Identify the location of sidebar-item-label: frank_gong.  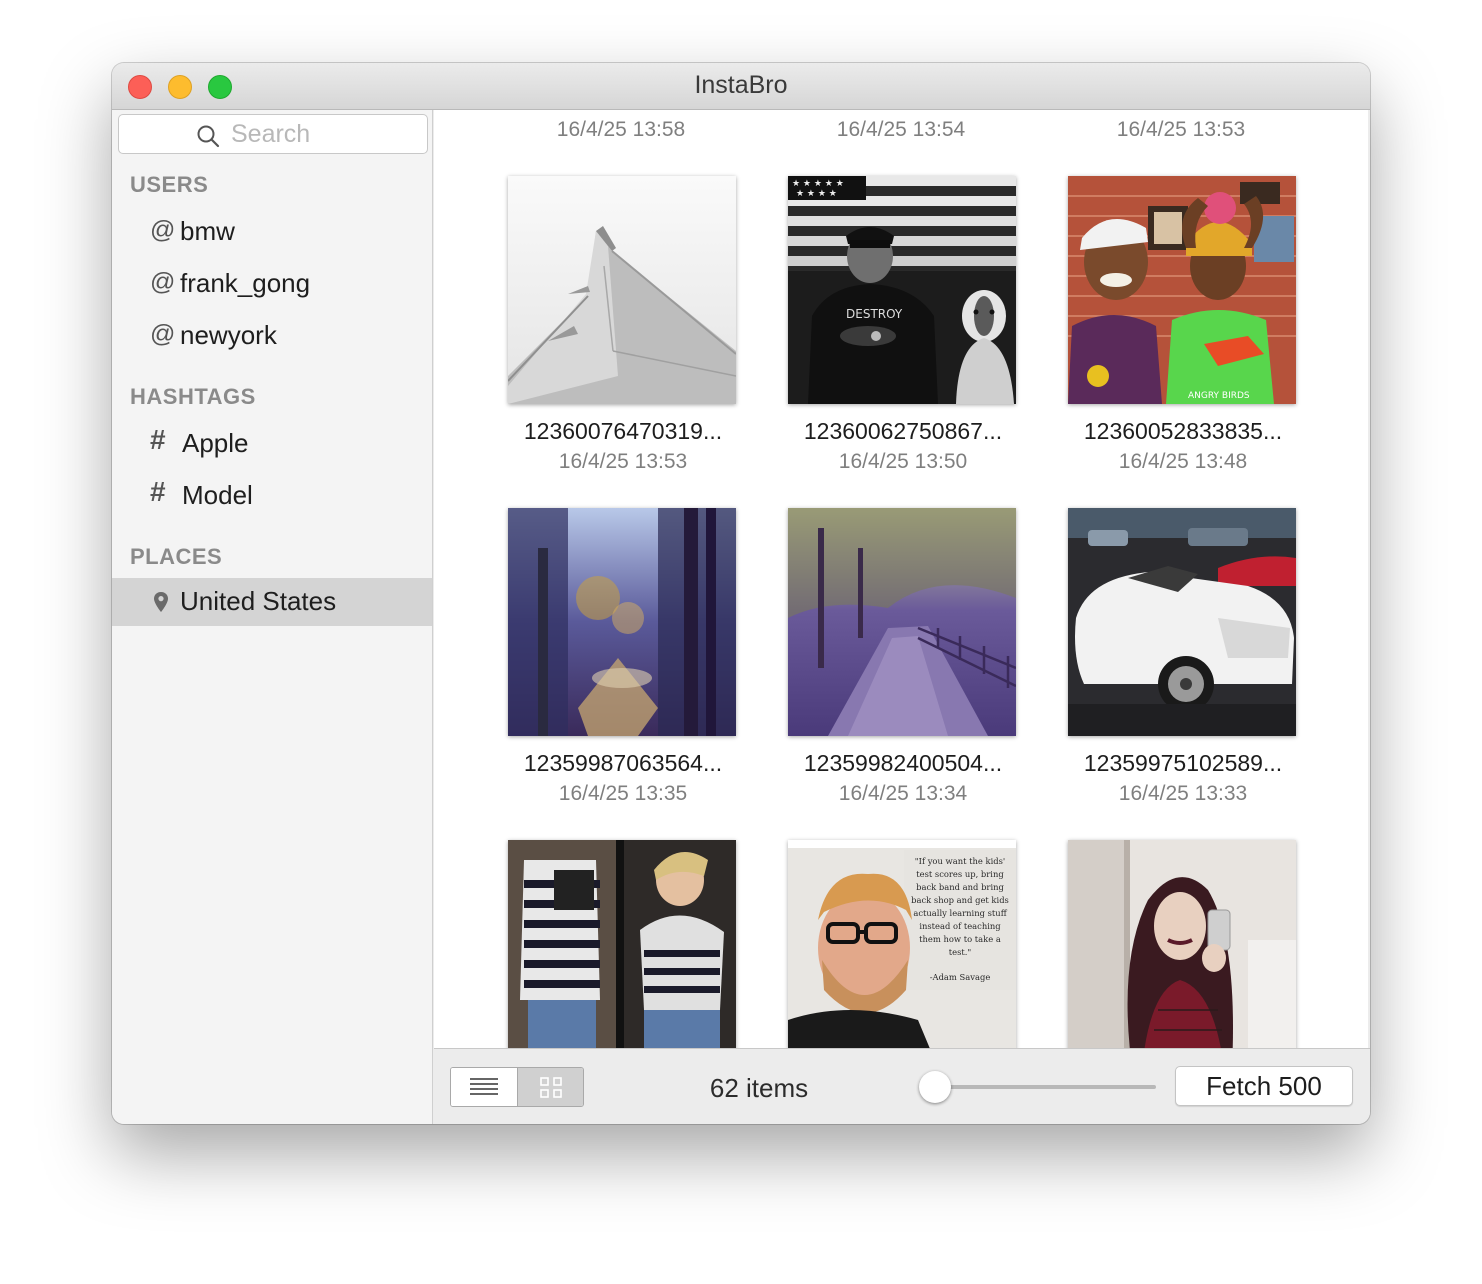
(245, 283).